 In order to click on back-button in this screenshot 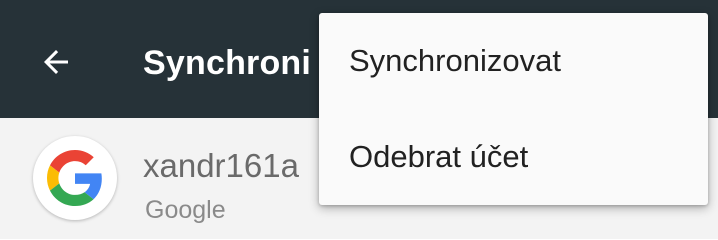, I will do `click(56, 62)`.